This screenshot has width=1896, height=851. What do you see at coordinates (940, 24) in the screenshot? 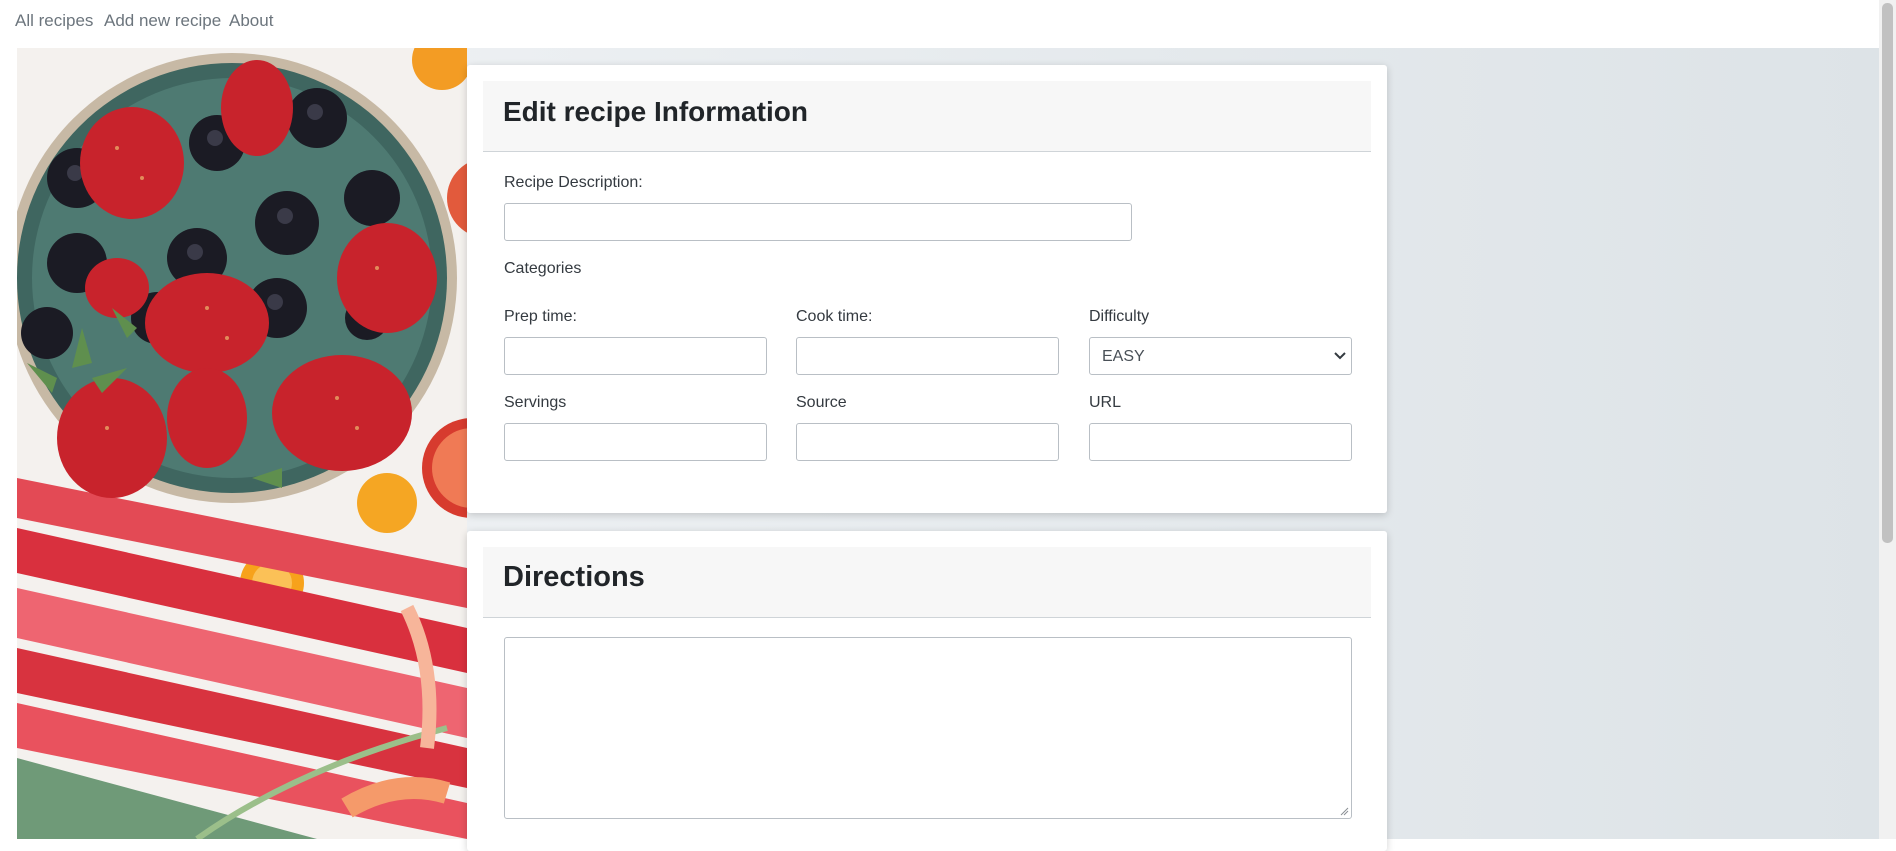
I see `top-navigation: All recipes Add new recipe About` at bounding box center [940, 24].